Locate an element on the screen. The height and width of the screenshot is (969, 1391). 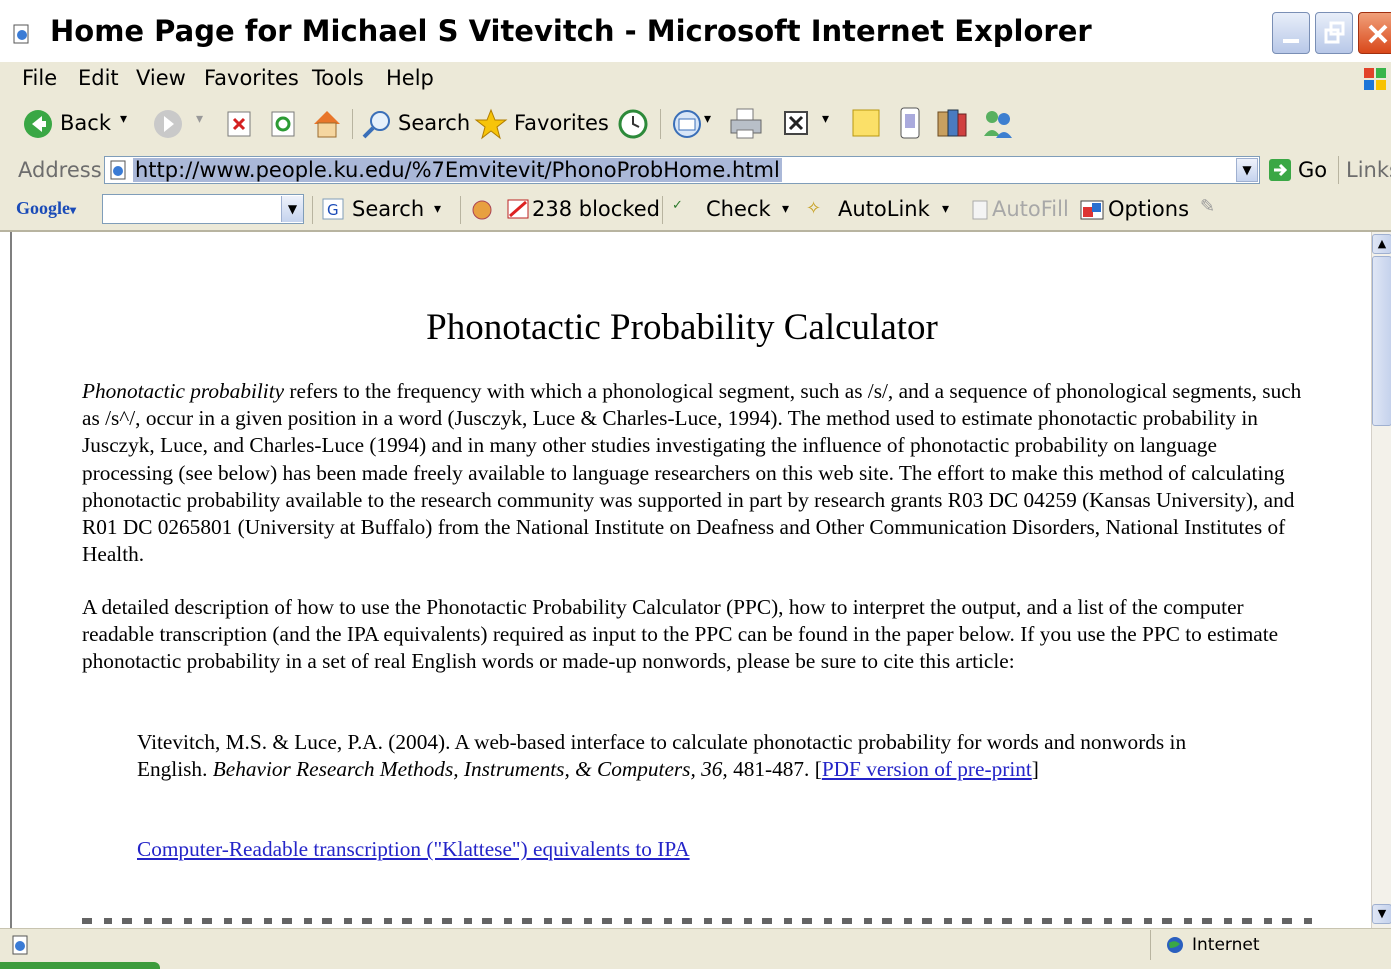
restore-button is located at coordinates (1334, 33).